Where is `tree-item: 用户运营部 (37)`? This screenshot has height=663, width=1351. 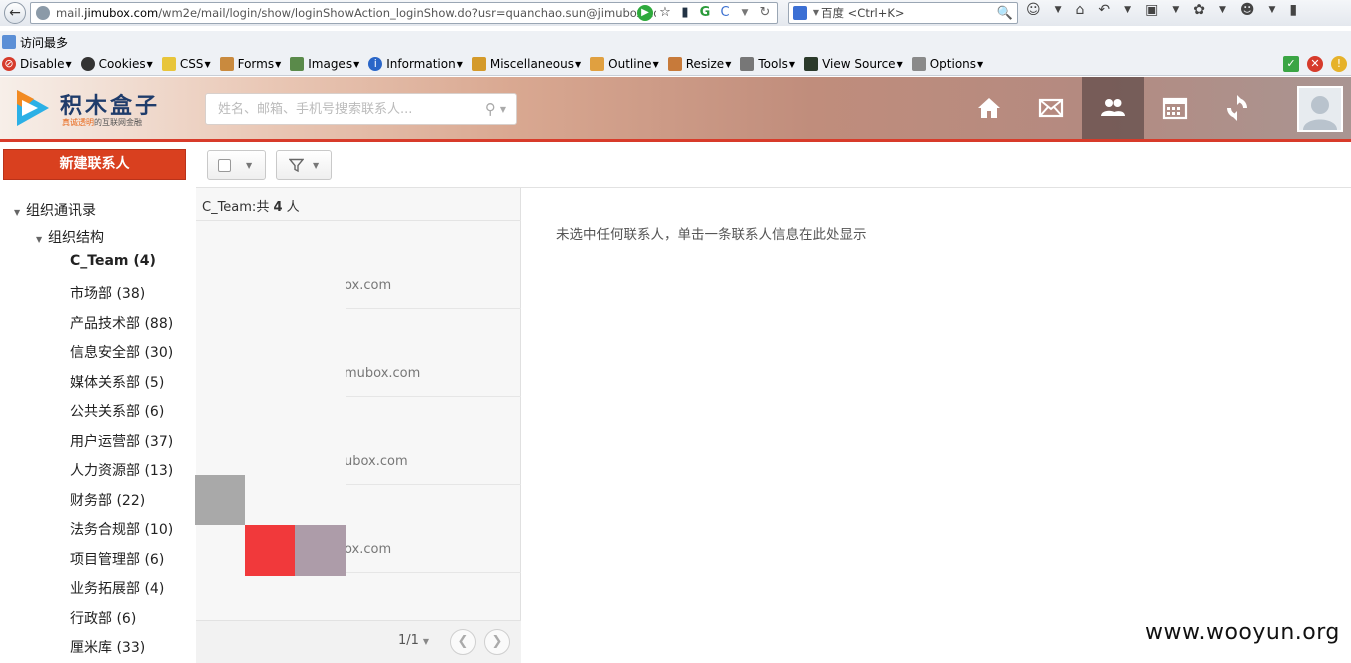 tree-item: 用户运营部 (37) is located at coordinates (121, 441).